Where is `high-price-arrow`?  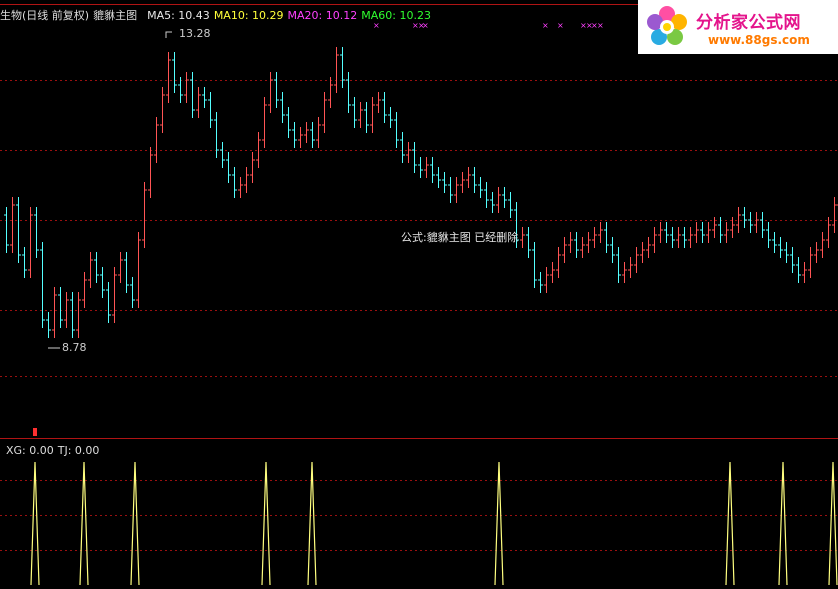
high-price-arrow is located at coordinates (168, 34).